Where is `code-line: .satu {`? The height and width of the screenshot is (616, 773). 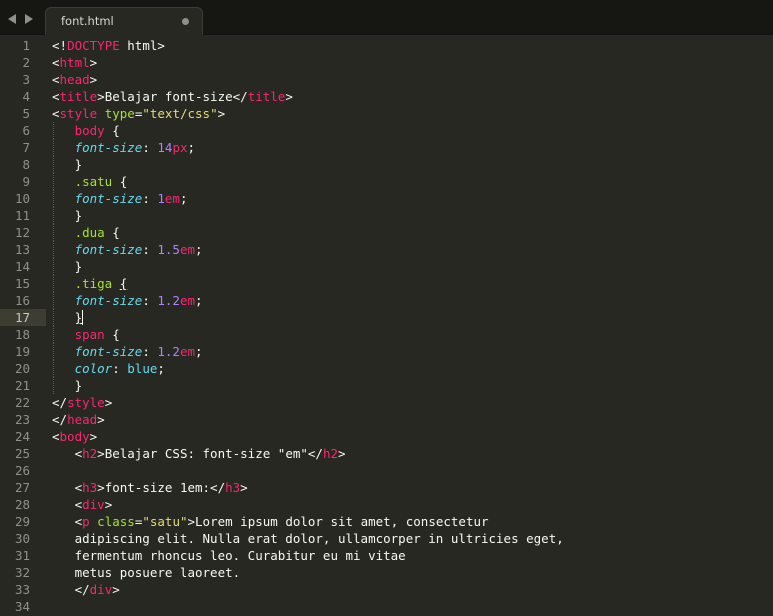
code-line: .satu { is located at coordinates (412, 181).